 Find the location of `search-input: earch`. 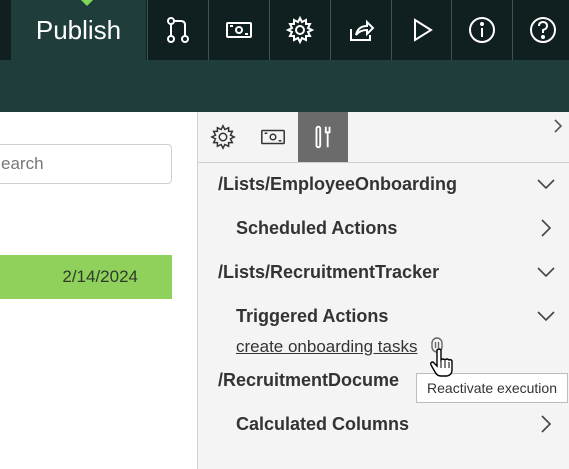

search-input: earch is located at coordinates (86, 164).